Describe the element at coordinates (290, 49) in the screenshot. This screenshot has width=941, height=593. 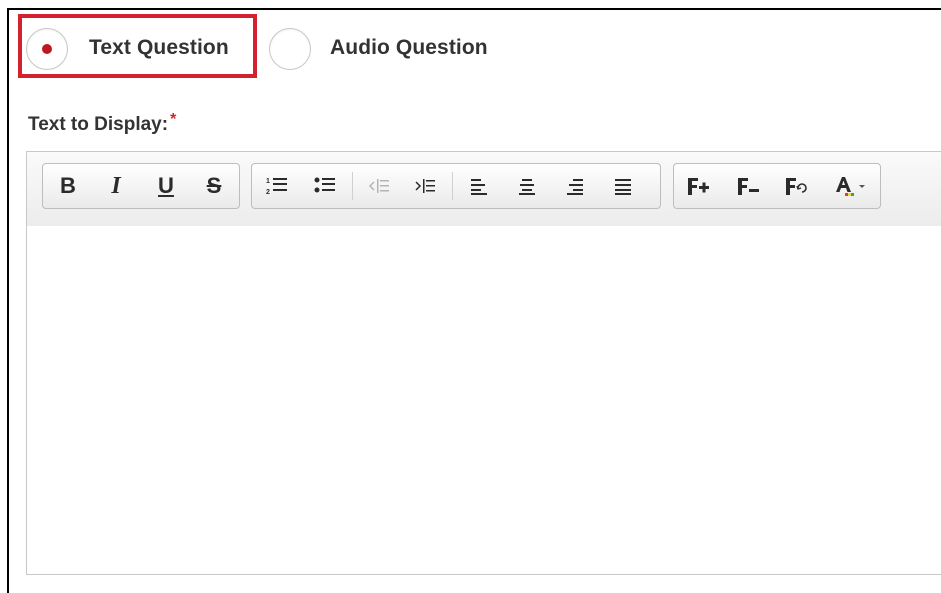
I see `radio-audio-question` at that location.